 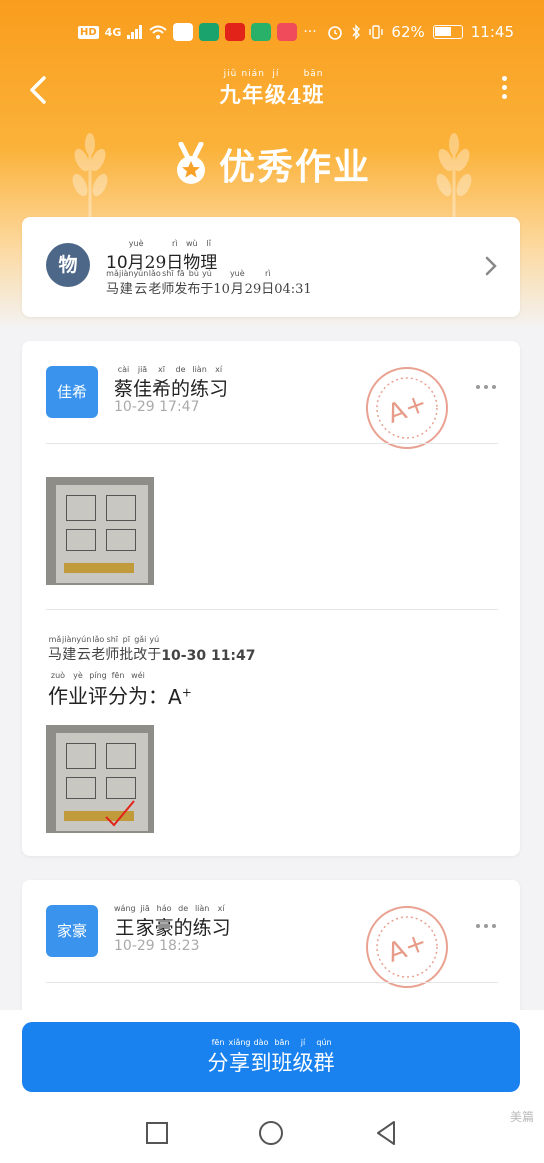 I want to click on vibrate-icon, so click(x=376, y=32).